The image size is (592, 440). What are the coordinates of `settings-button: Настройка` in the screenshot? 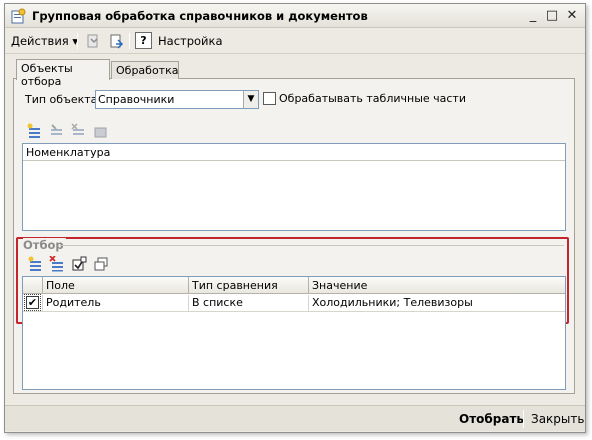 It's located at (190, 41).